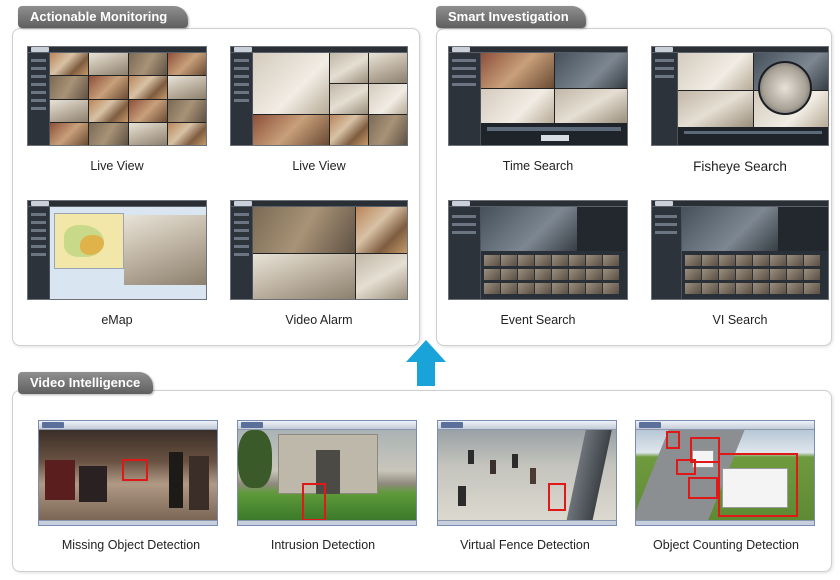 Image resolution: width=840 pixels, height=580 pixels. I want to click on time-search-caption: Time Search, so click(538, 166).